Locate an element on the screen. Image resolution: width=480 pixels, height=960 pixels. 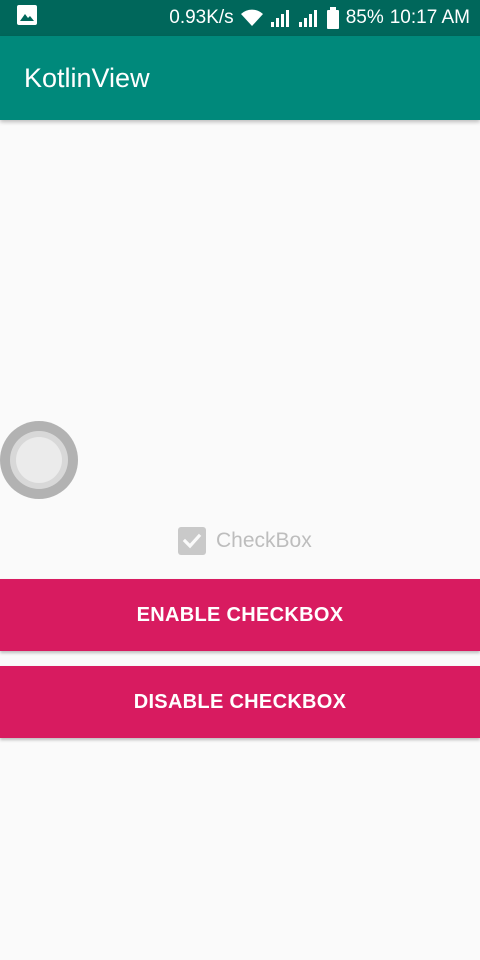
radio-center is located at coordinates (39, 460).